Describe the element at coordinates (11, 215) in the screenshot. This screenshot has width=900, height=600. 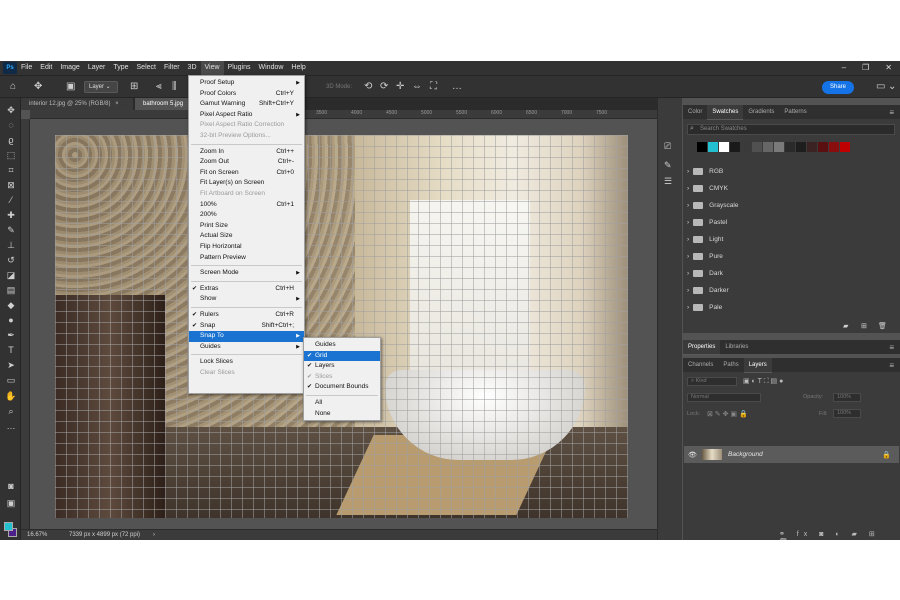
I see `healing-brush-icon: ✚` at that location.